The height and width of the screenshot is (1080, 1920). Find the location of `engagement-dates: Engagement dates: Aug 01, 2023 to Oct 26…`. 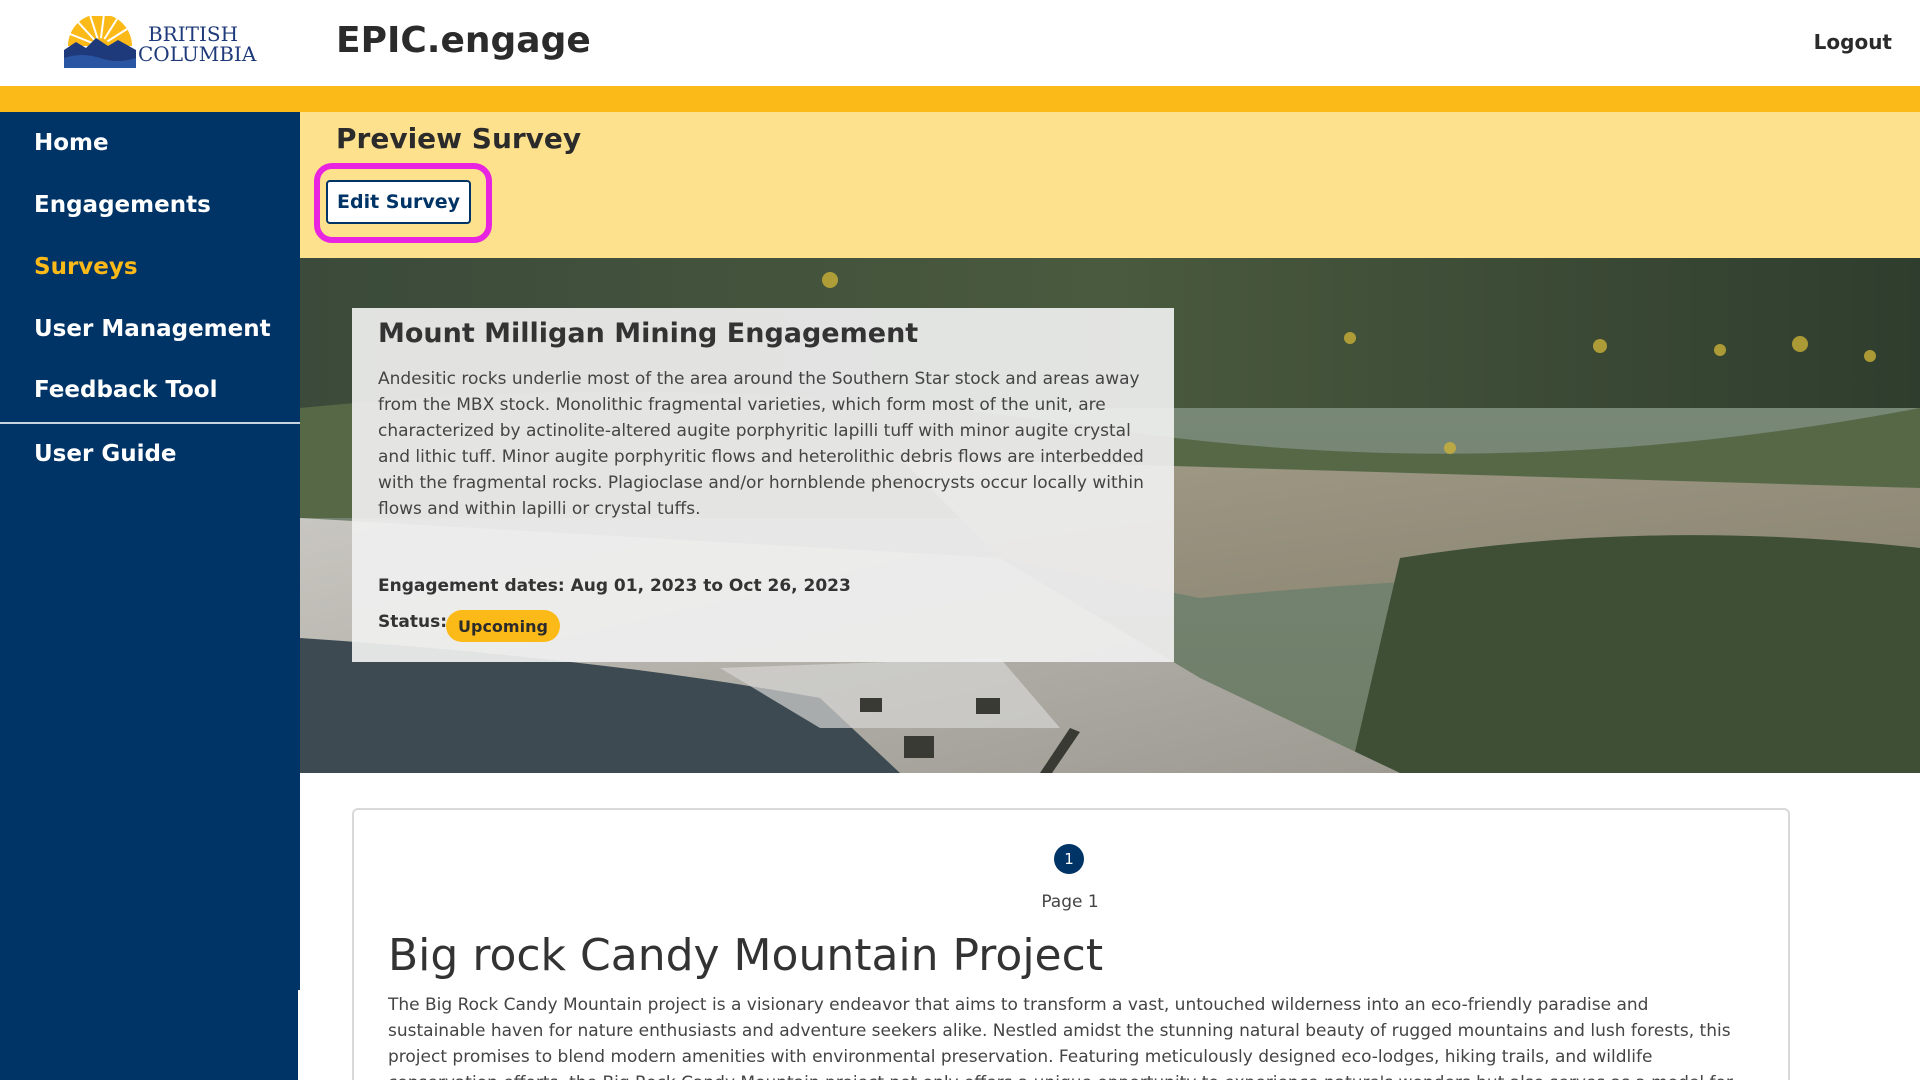

engagement-dates: Engagement dates: Aug 01, 2023 to Oct 26… is located at coordinates (614, 586).